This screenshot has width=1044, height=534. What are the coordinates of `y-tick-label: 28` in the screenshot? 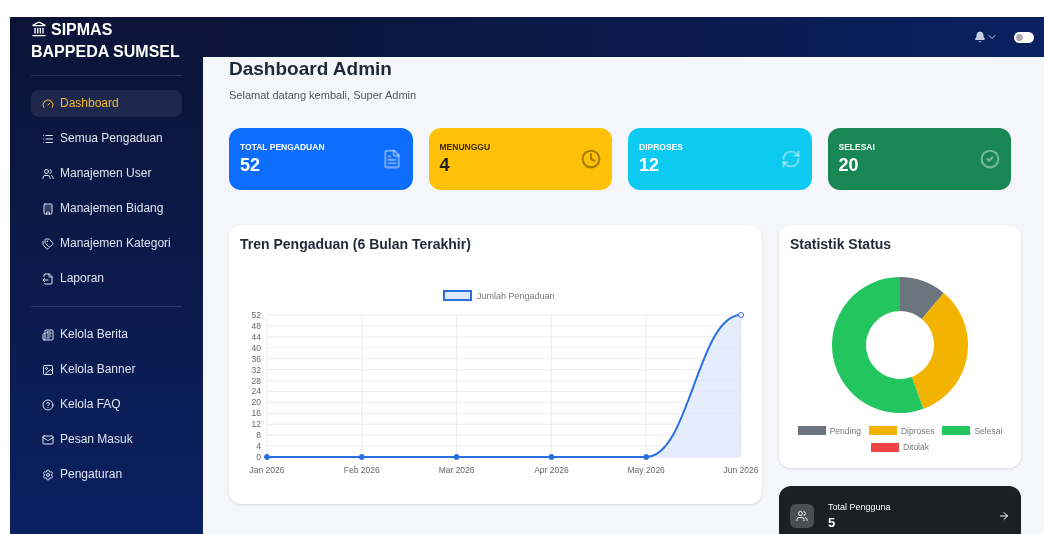 It's located at (256, 380).